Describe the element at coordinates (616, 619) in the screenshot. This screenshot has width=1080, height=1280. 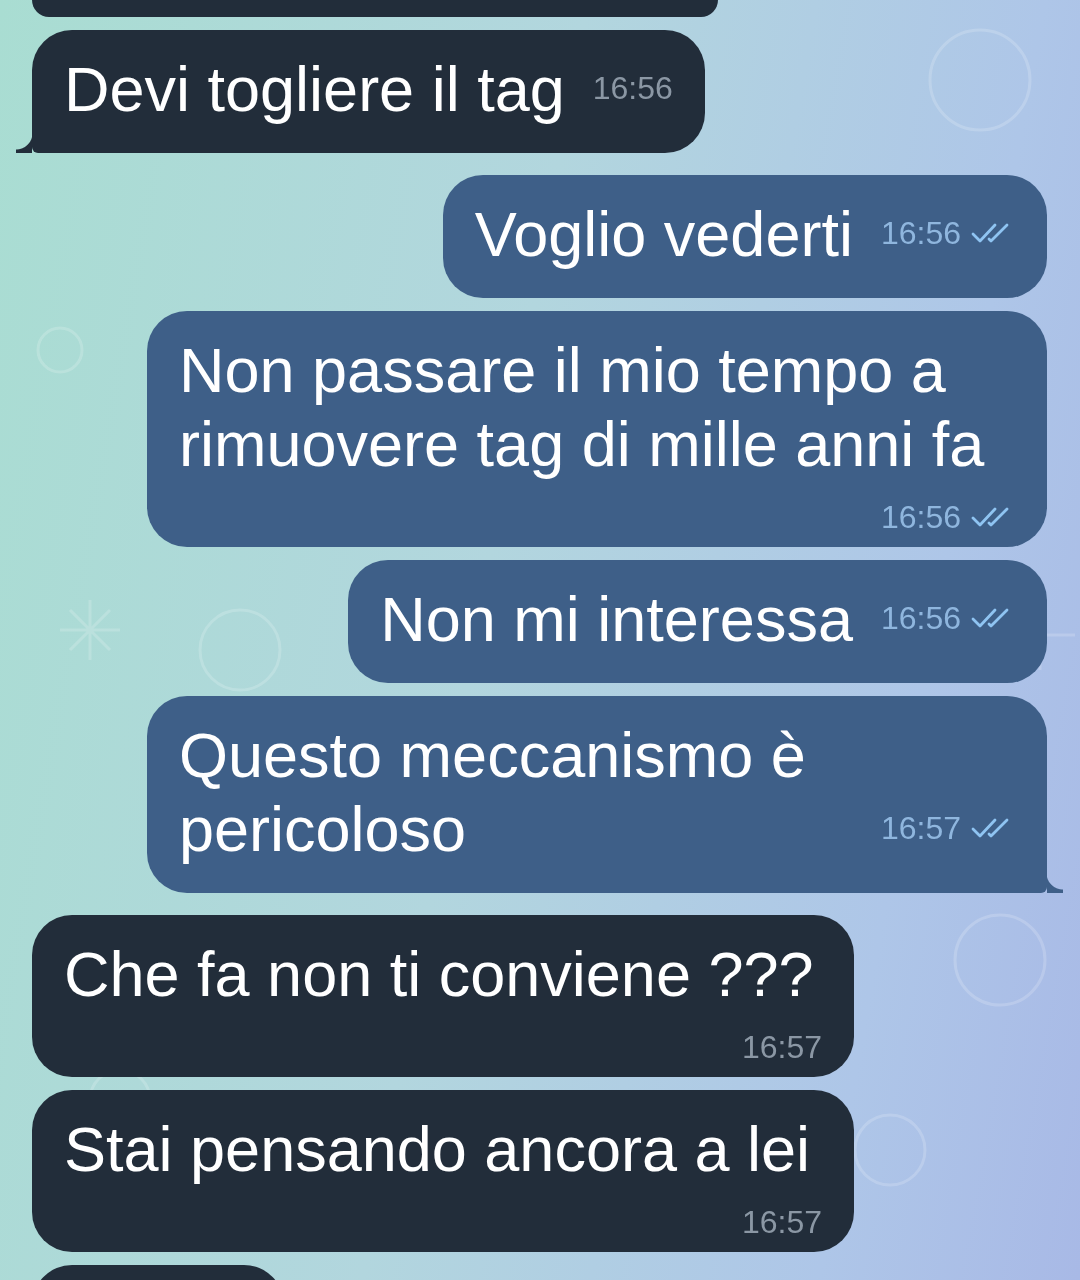
I see `message-text: Non mi interessa` at that location.